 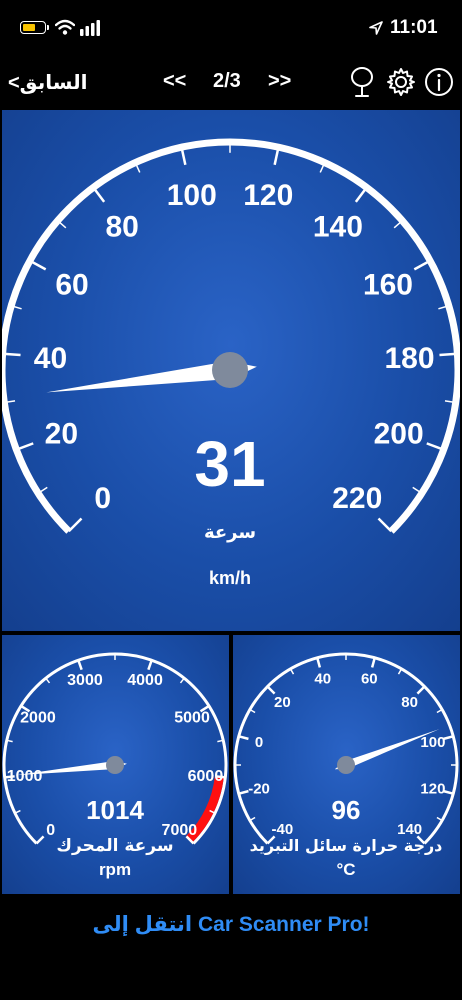 I want to click on speed-needle-hub, so click(x=230, y=370).